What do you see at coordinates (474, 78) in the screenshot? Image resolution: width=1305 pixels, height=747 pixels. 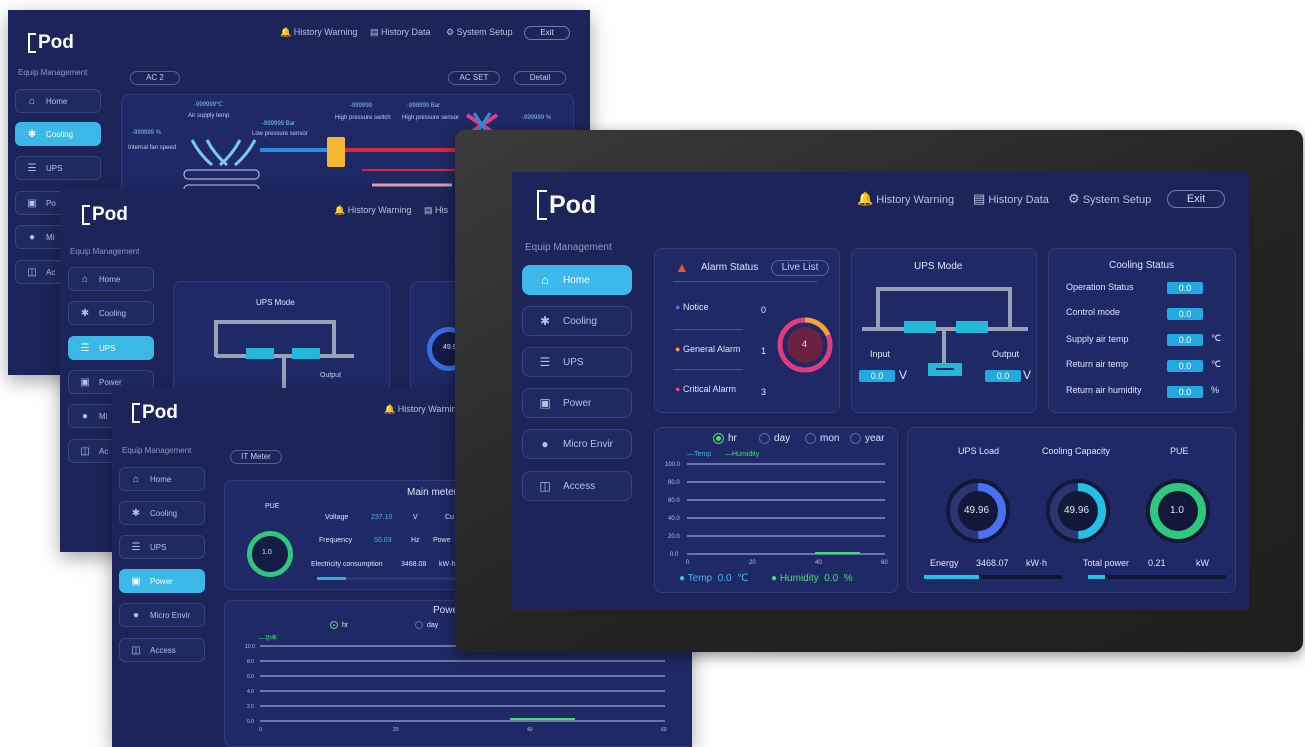 I see `ac-set-button: AC SET` at bounding box center [474, 78].